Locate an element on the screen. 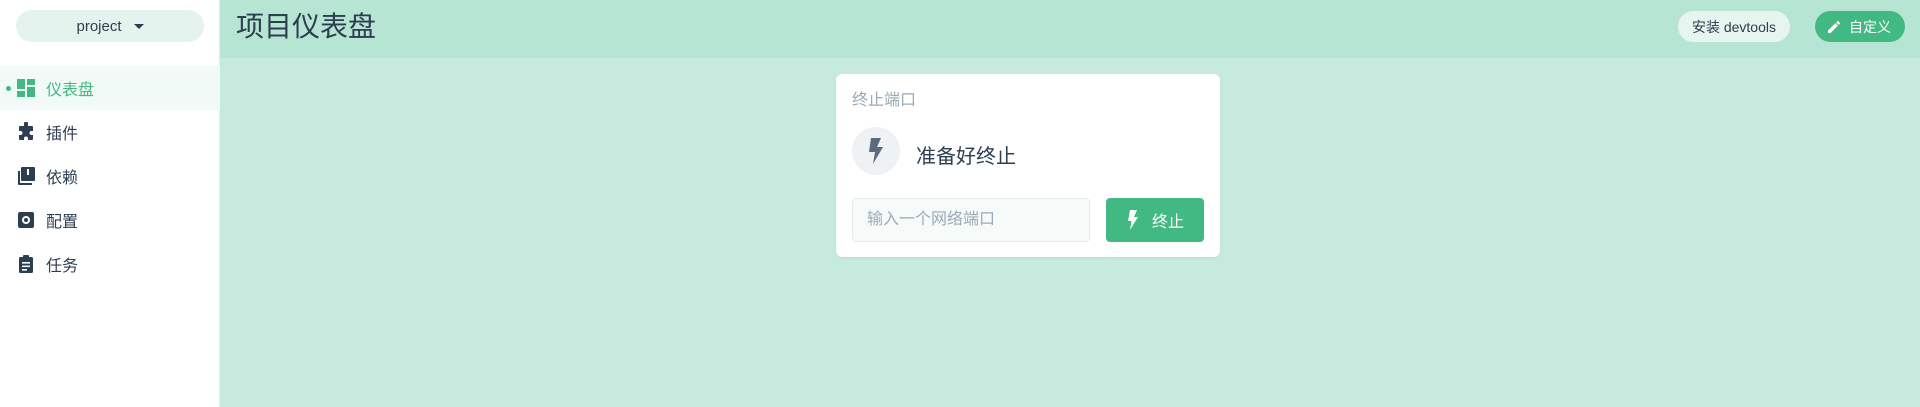 The height and width of the screenshot is (407, 1920). clipboard-icon is located at coordinates (26, 264).